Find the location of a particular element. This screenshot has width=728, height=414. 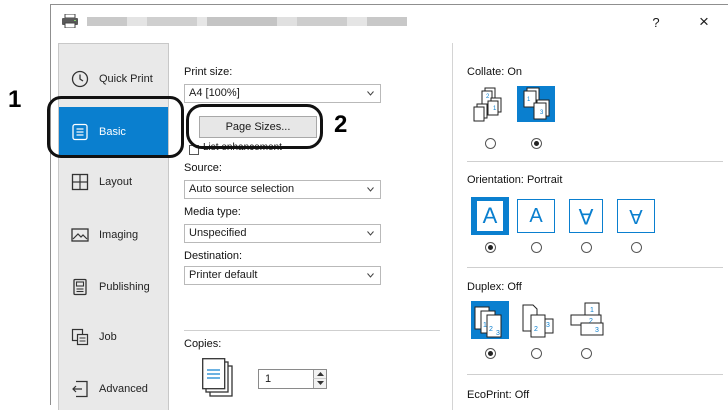

media-type-label: Media type: is located at coordinates (212, 212).